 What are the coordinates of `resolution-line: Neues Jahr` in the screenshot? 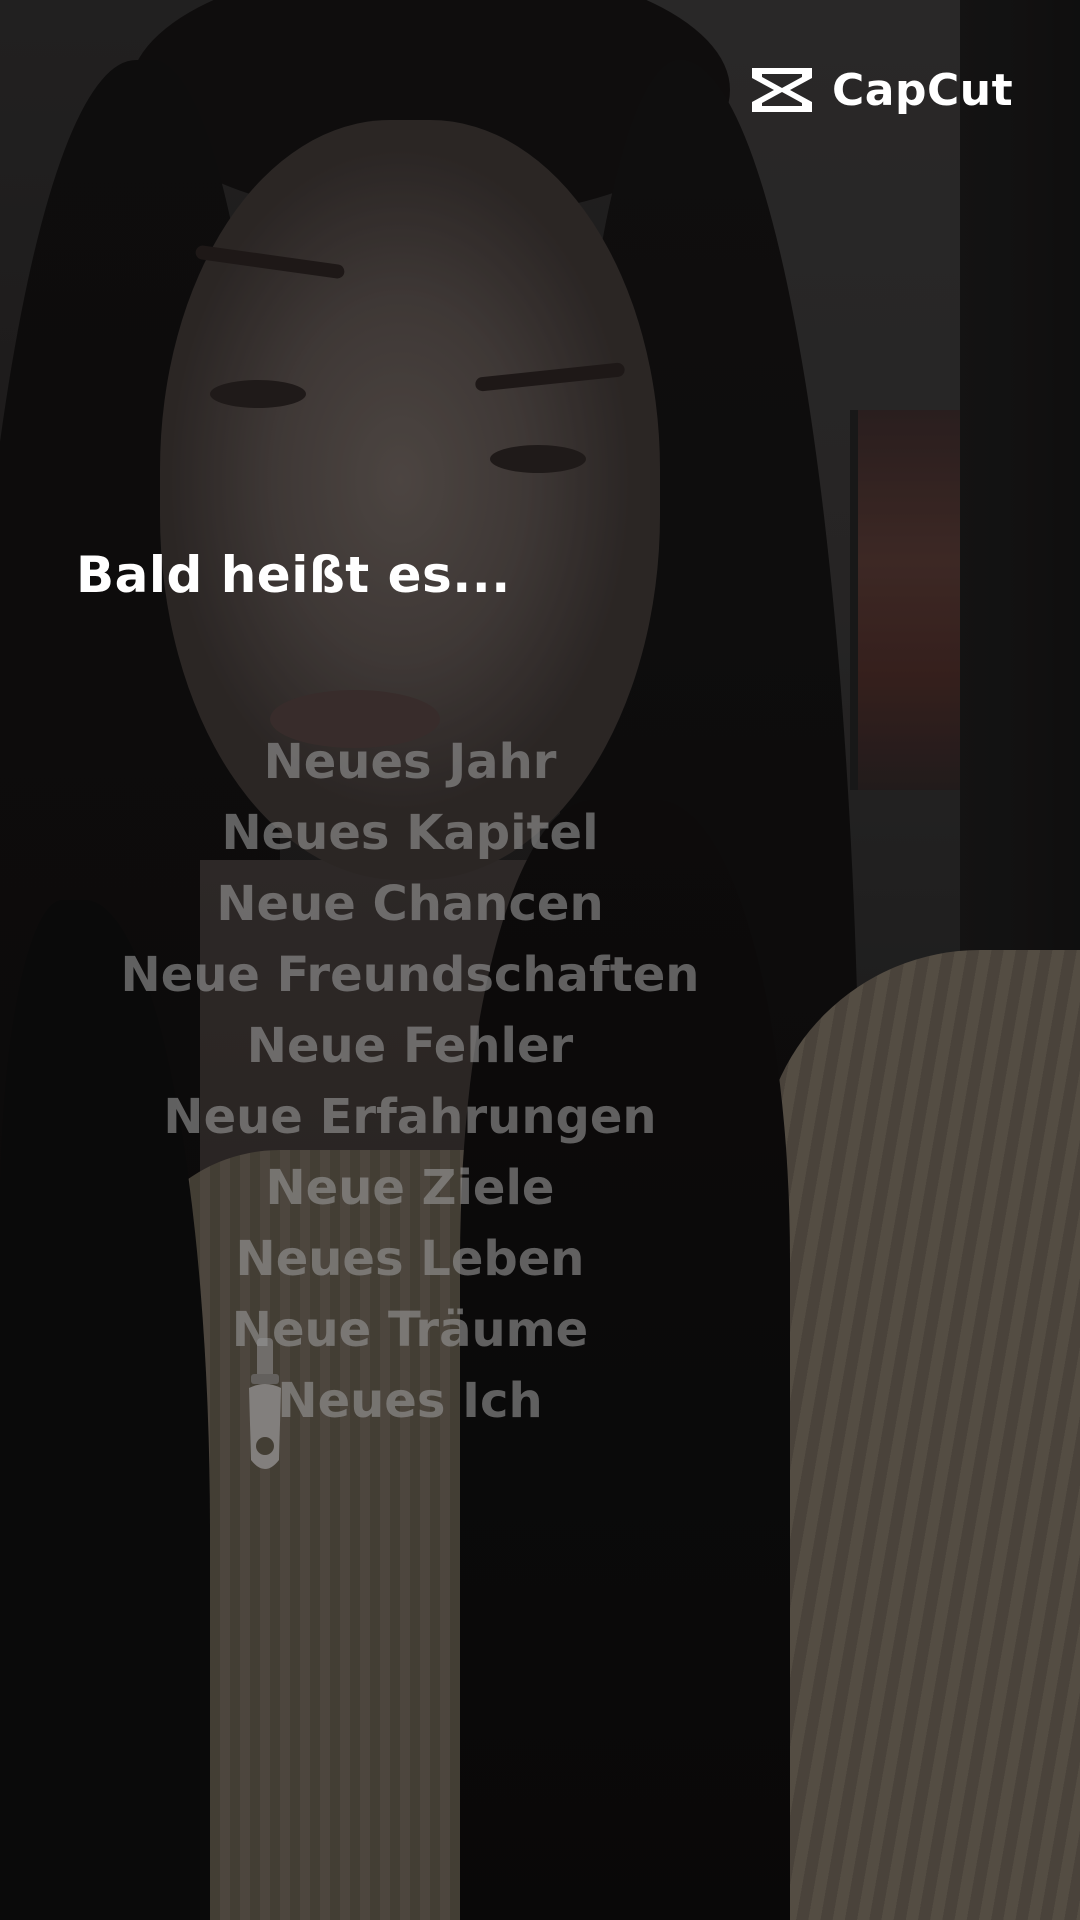 It's located at (410, 762).